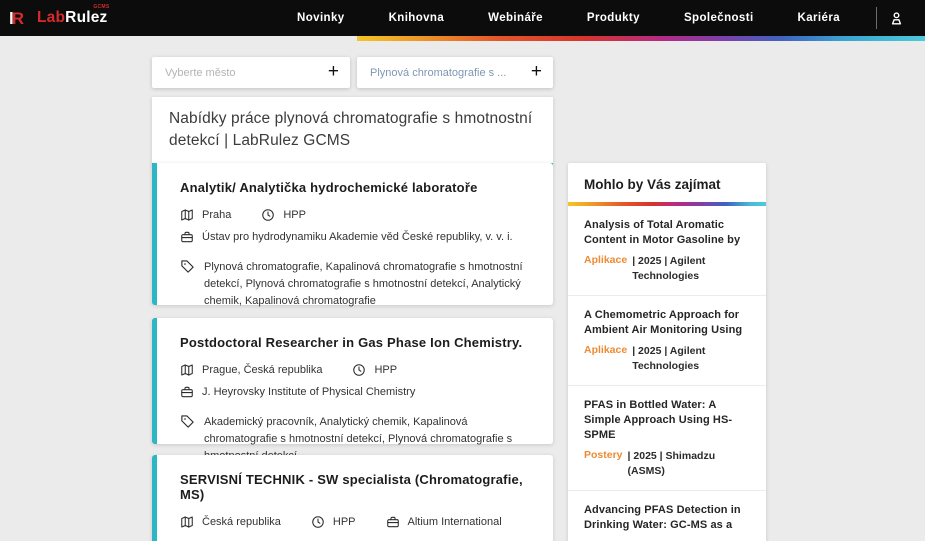 The width and height of the screenshot is (925, 541). What do you see at coordinates (241, 522) in the screenshot?
I see `job-location: Česká republika` at bounding box center [241, 522].